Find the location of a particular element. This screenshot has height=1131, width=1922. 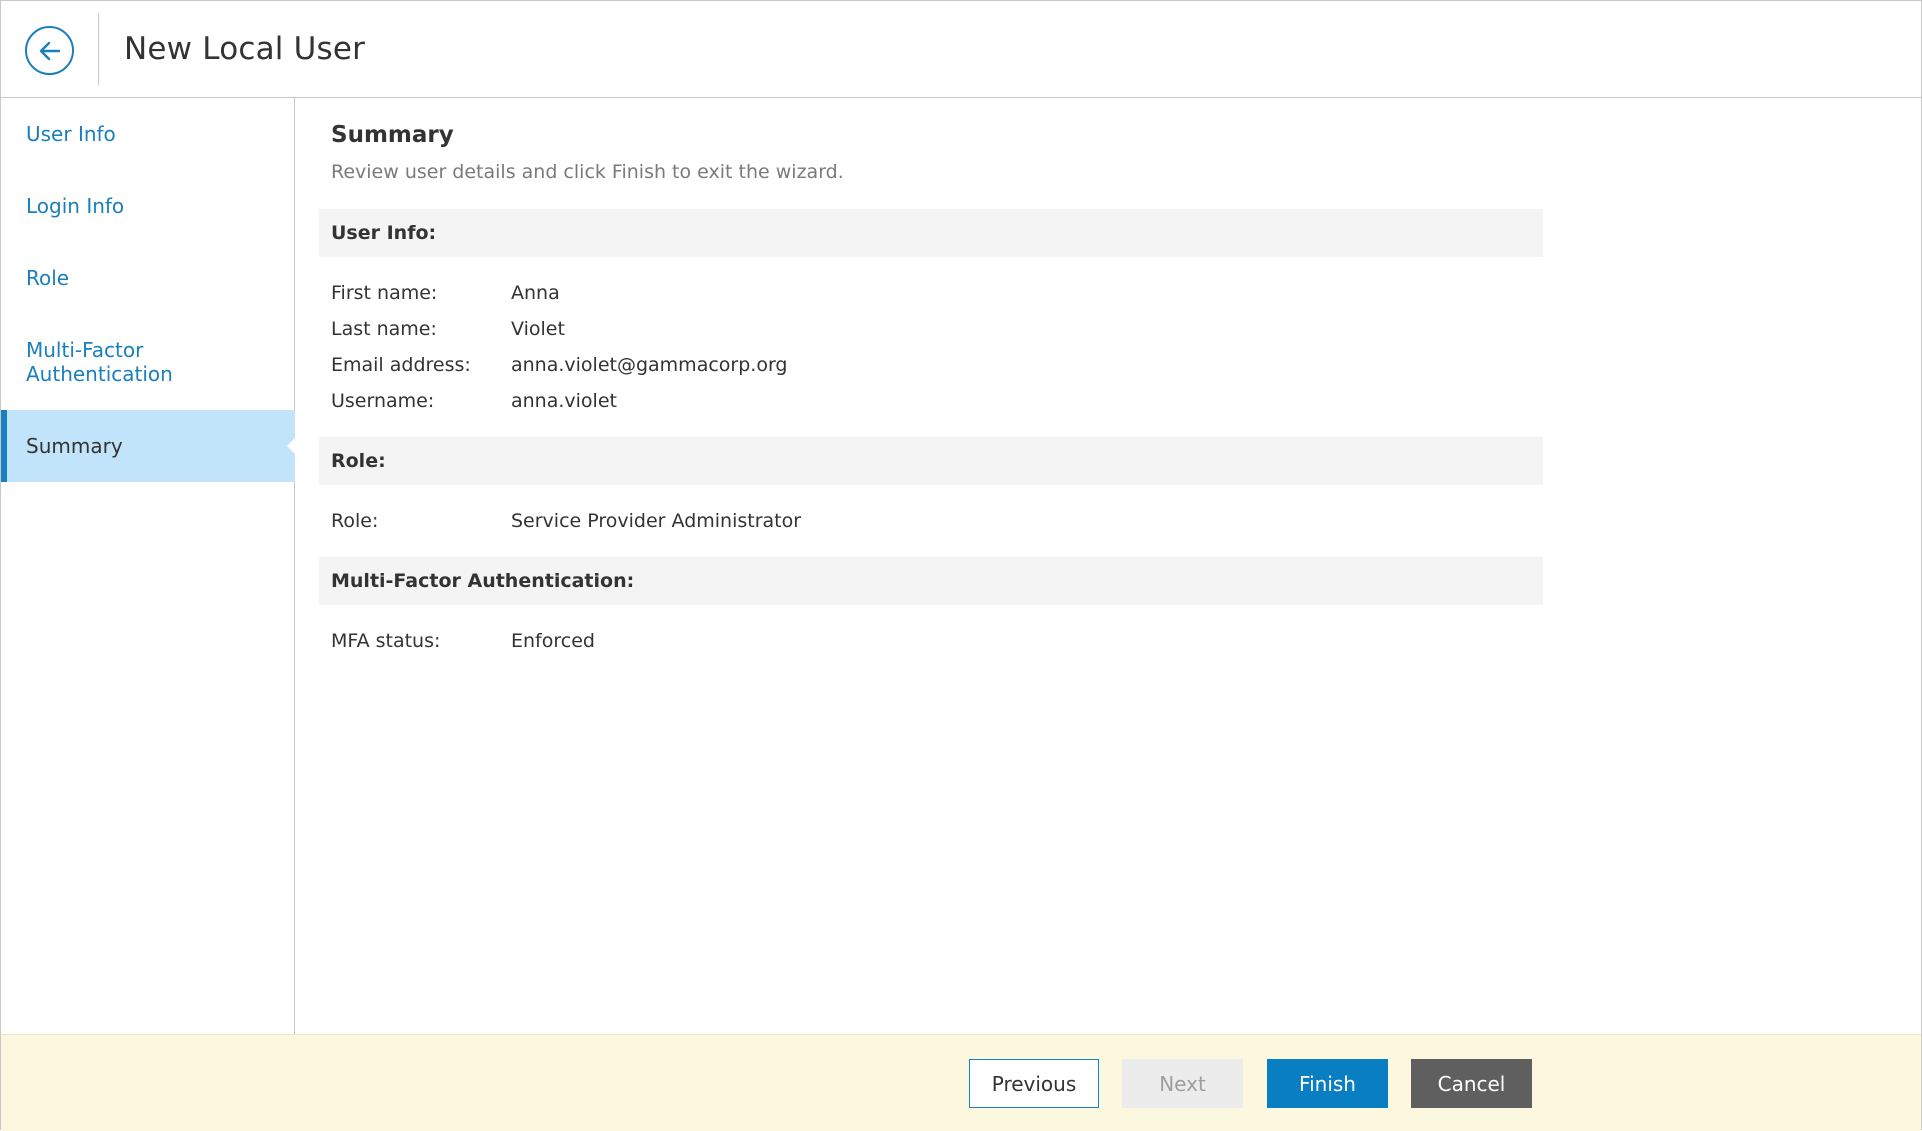

arrow-left-icon is located at coordinates (49, 50).